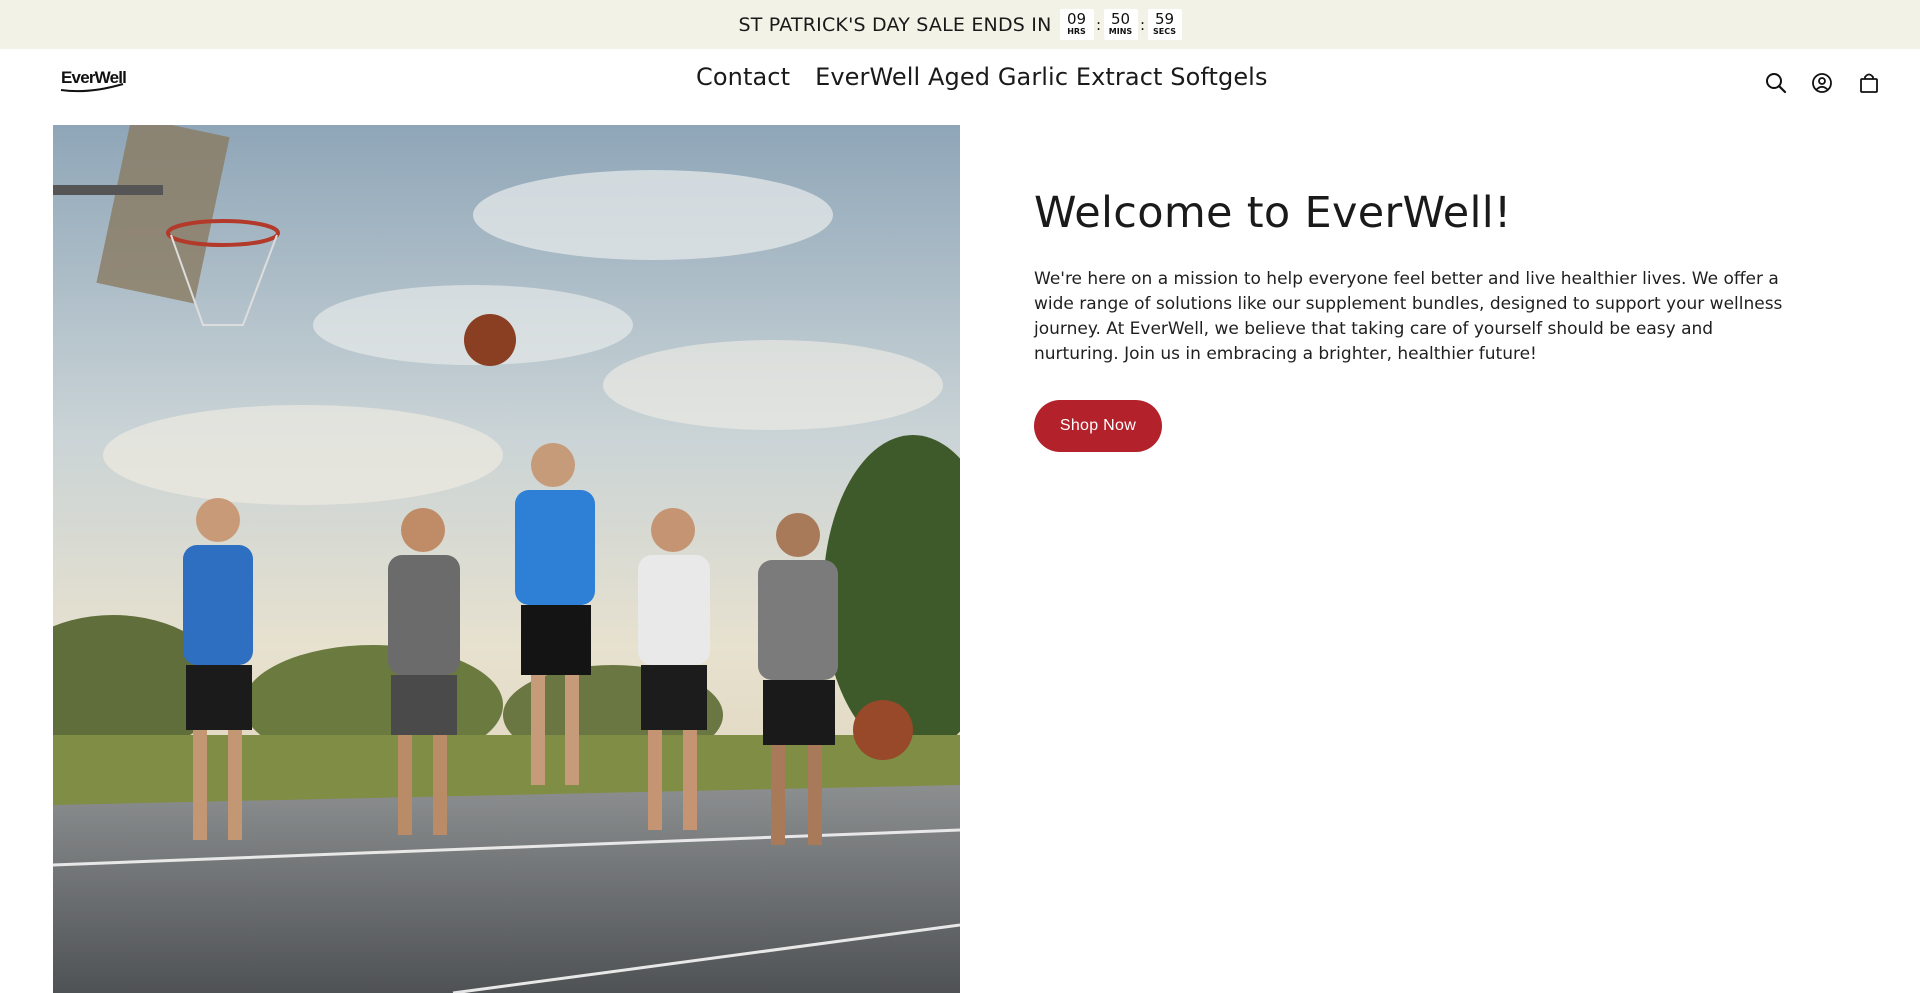  I want to click on countdown-minutes-label: MINS, so click(1120, 31).